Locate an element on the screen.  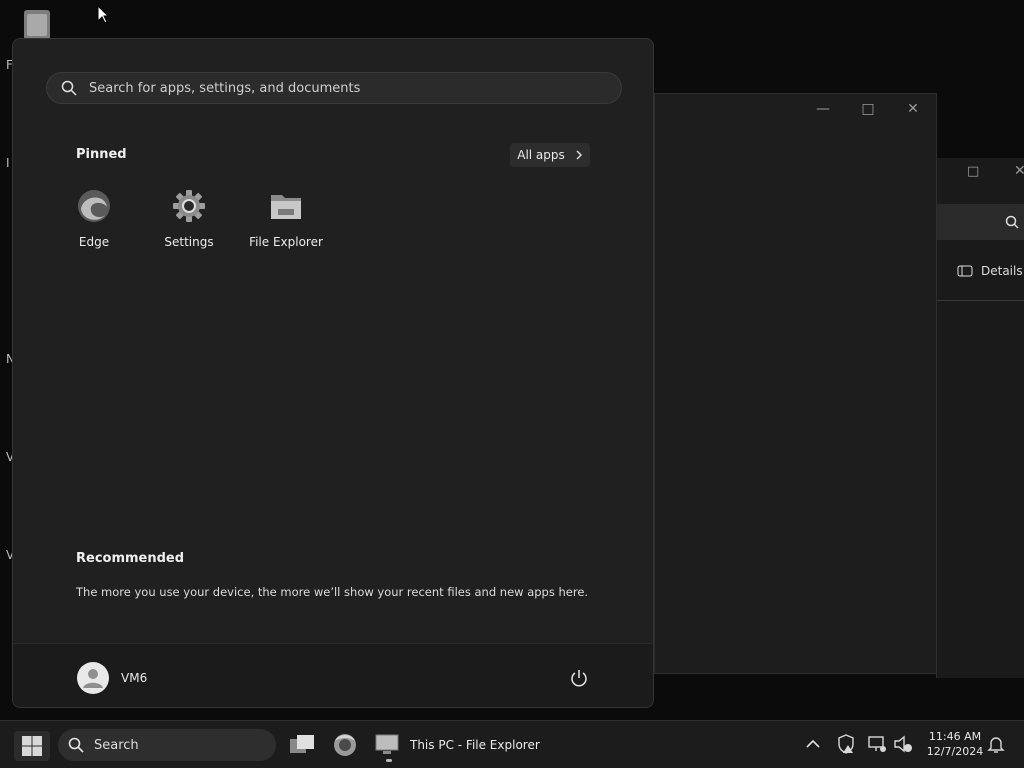
clock-date: 12/7/2024 is located at coordinates (955, 751).